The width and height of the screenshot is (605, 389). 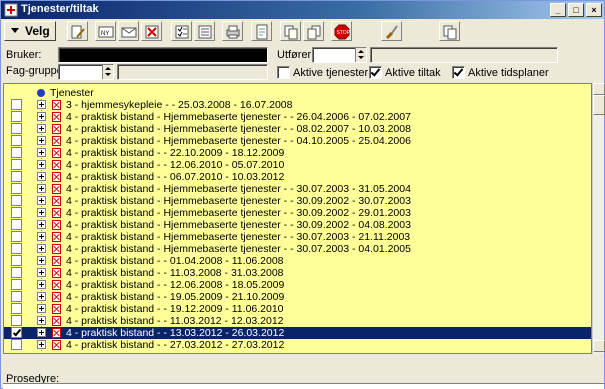 I want to click on document-button, so click(x=261, y=31).